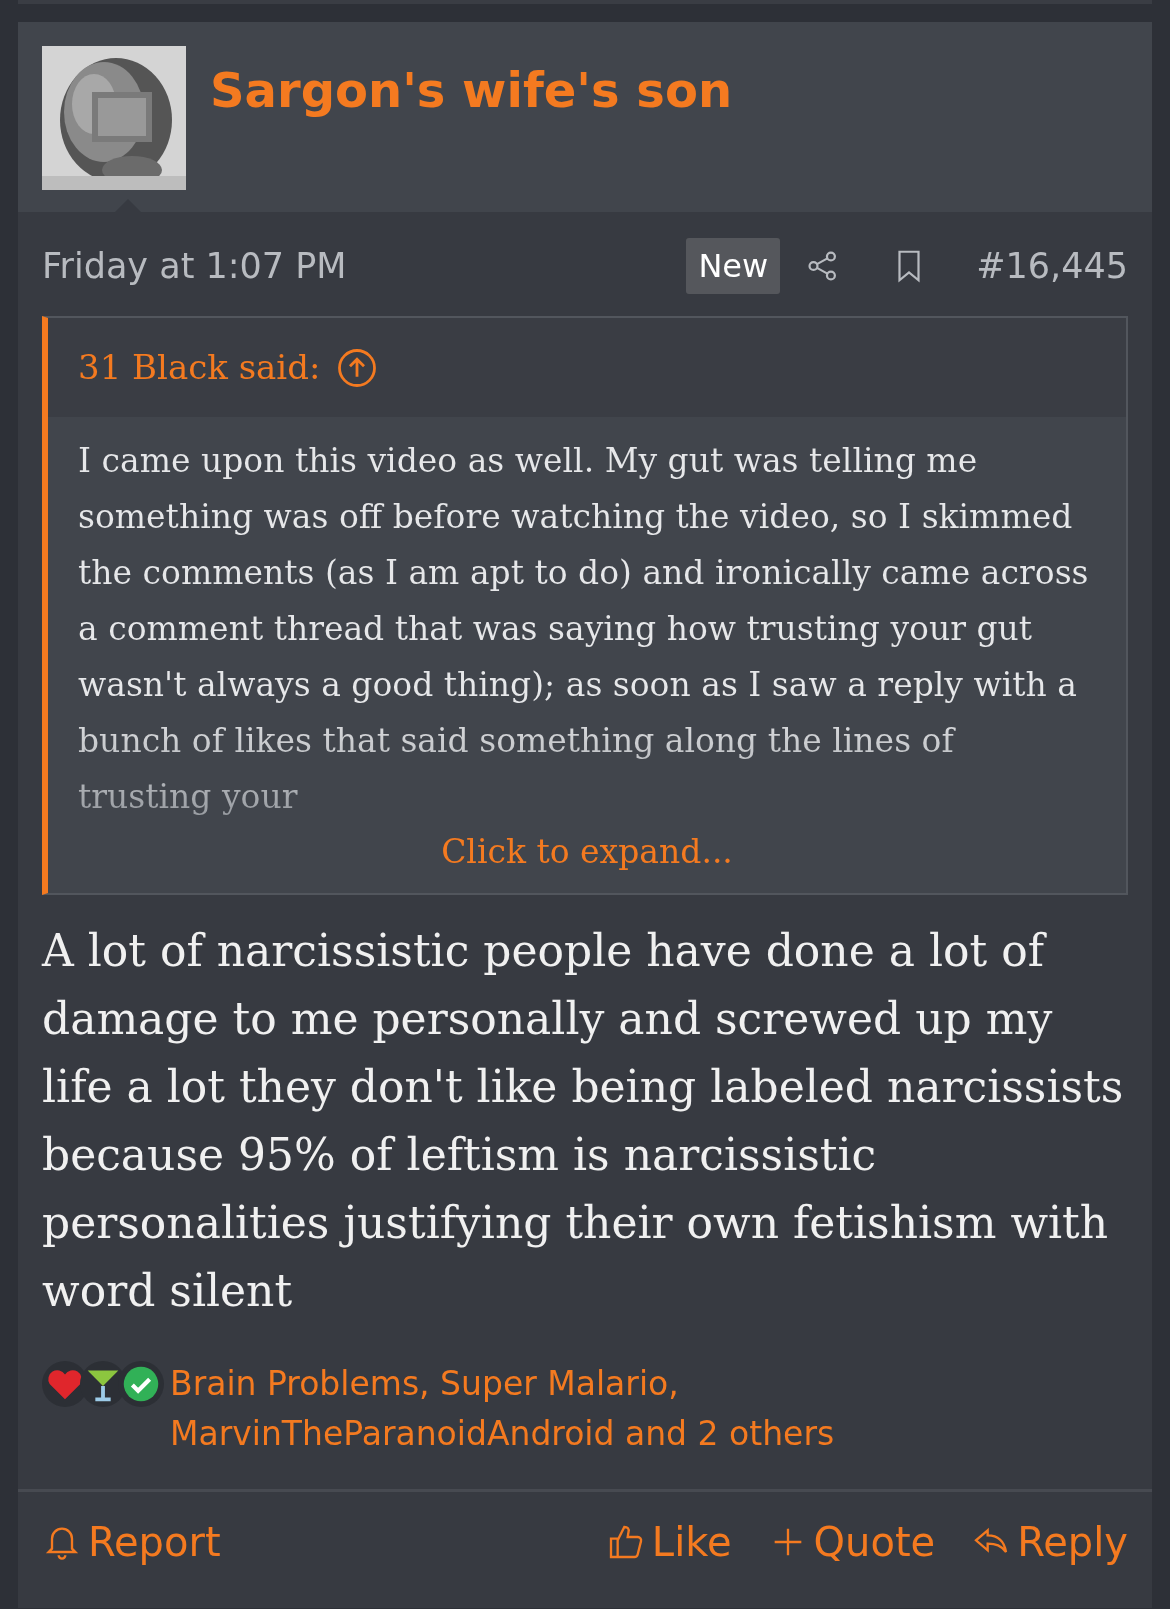 The height and width of the screenshot is (1609, 1170). What do you see at coordinates (357, 367) in the screenshot?
I see `arrow-up-icon` at bounding box center [357, 367].